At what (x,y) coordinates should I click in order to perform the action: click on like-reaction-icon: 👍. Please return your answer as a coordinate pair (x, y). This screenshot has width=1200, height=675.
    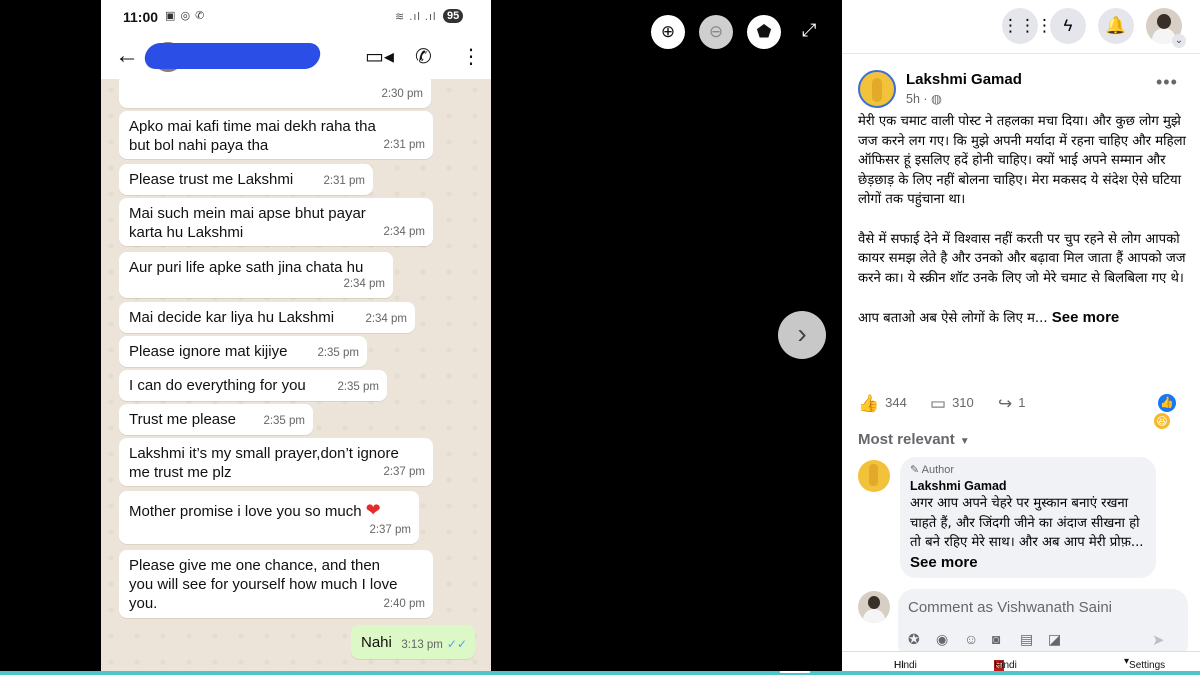
    Looking at the image, I should click on (1167, 403).